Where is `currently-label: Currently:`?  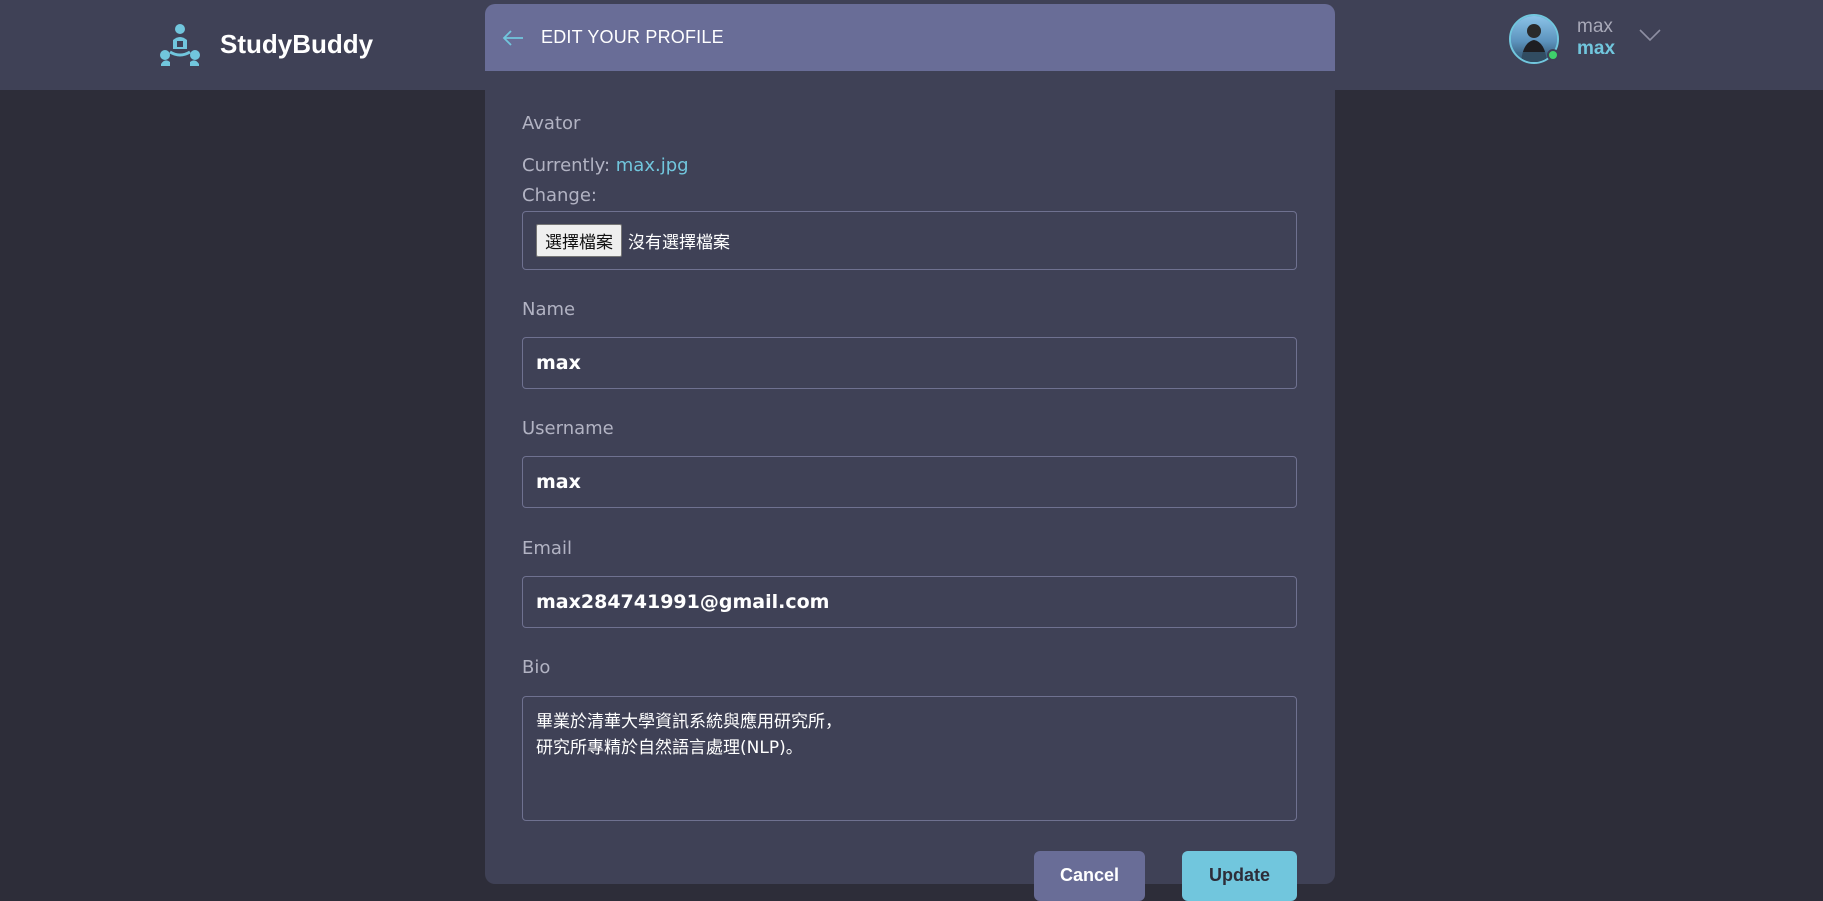 currently-label: Currently: is located at coordinates (566, 165).